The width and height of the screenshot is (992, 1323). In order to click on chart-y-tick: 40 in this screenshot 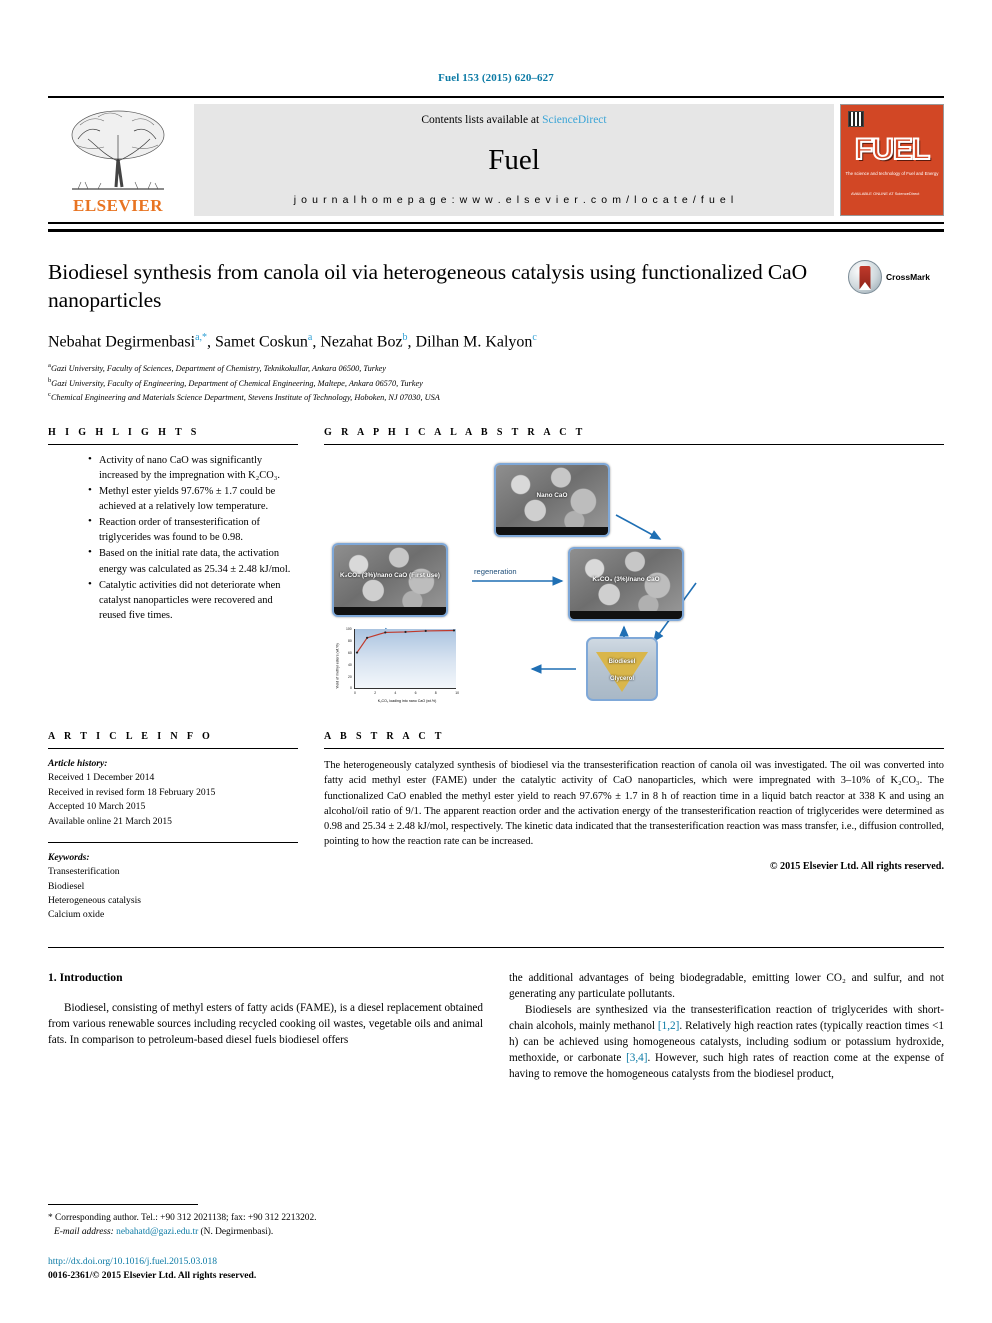, I will do `click(350, 664)`.